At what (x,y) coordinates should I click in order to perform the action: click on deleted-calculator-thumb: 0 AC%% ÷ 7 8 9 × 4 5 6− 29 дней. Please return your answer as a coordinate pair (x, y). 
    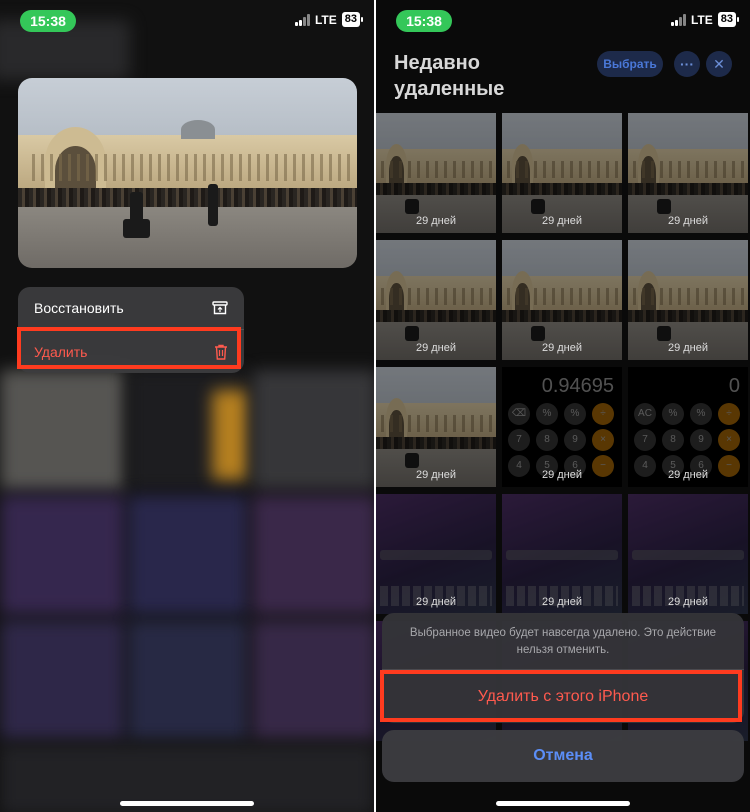
    Looking at the image, I should click on (688, 427).